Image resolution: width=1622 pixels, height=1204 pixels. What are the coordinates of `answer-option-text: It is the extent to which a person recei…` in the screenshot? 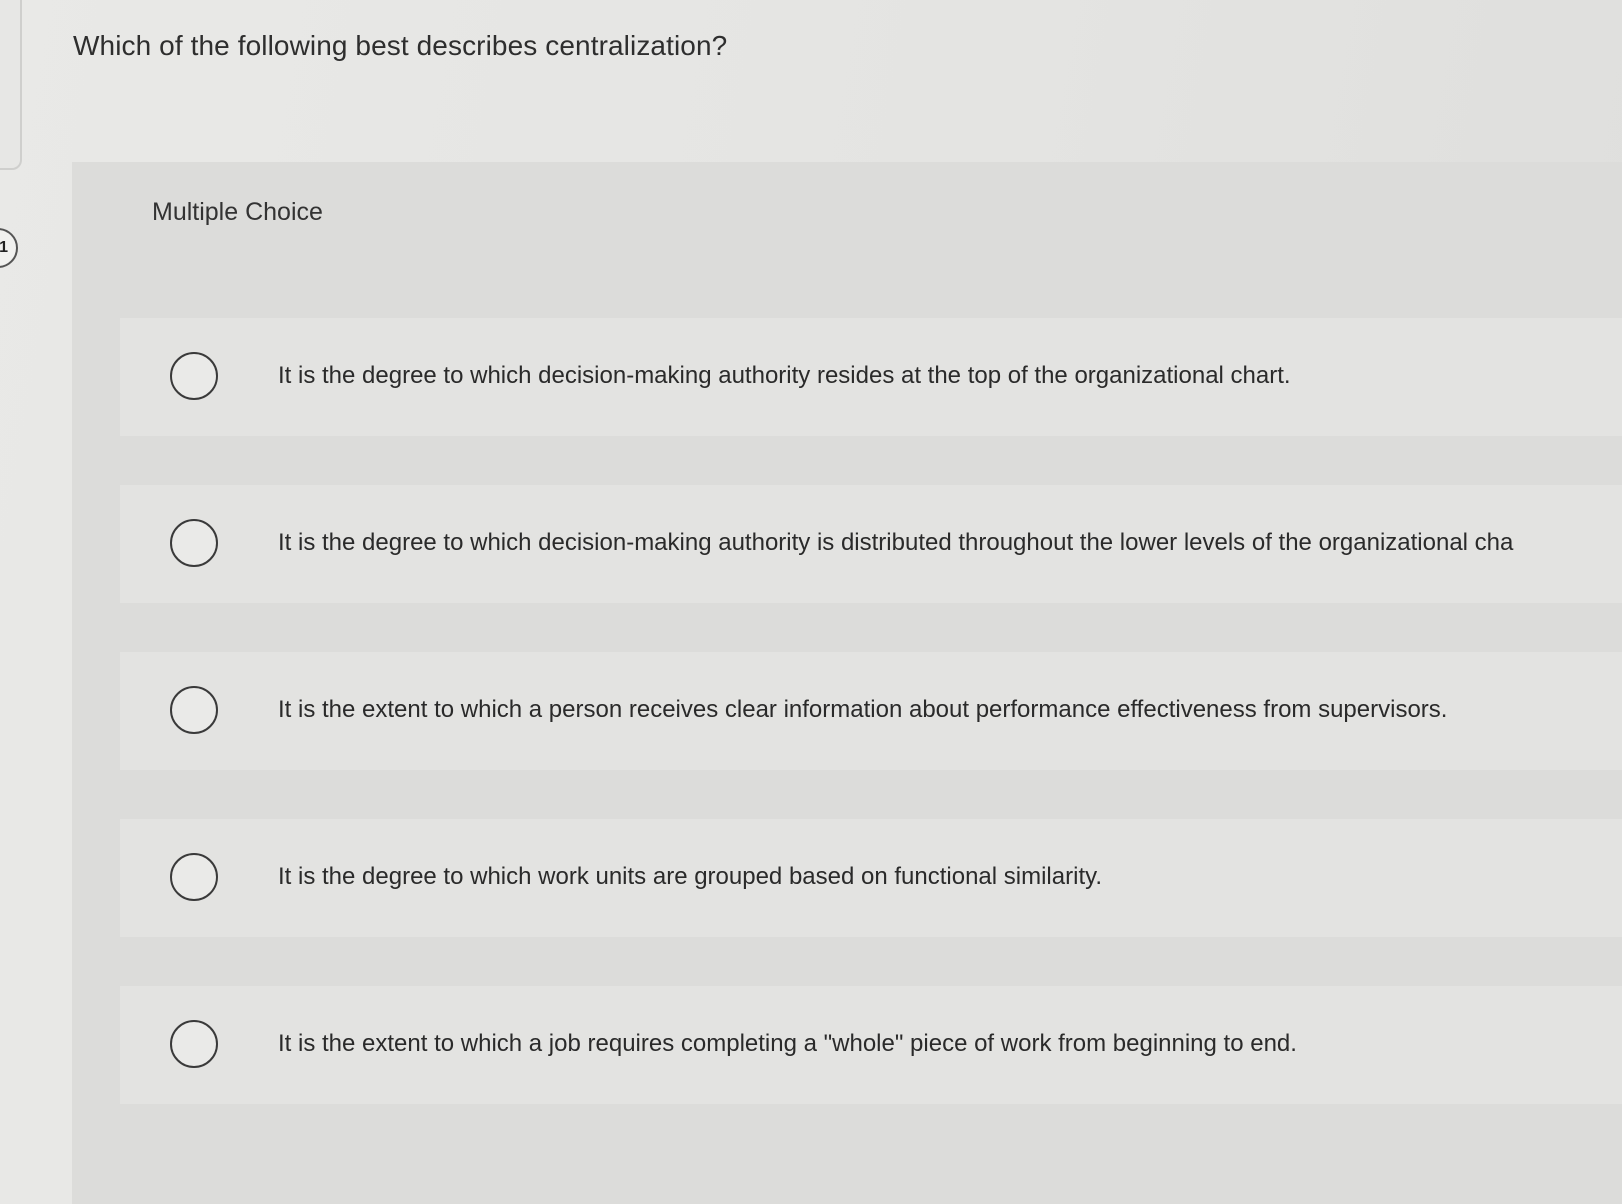 It's located at (863, 709).